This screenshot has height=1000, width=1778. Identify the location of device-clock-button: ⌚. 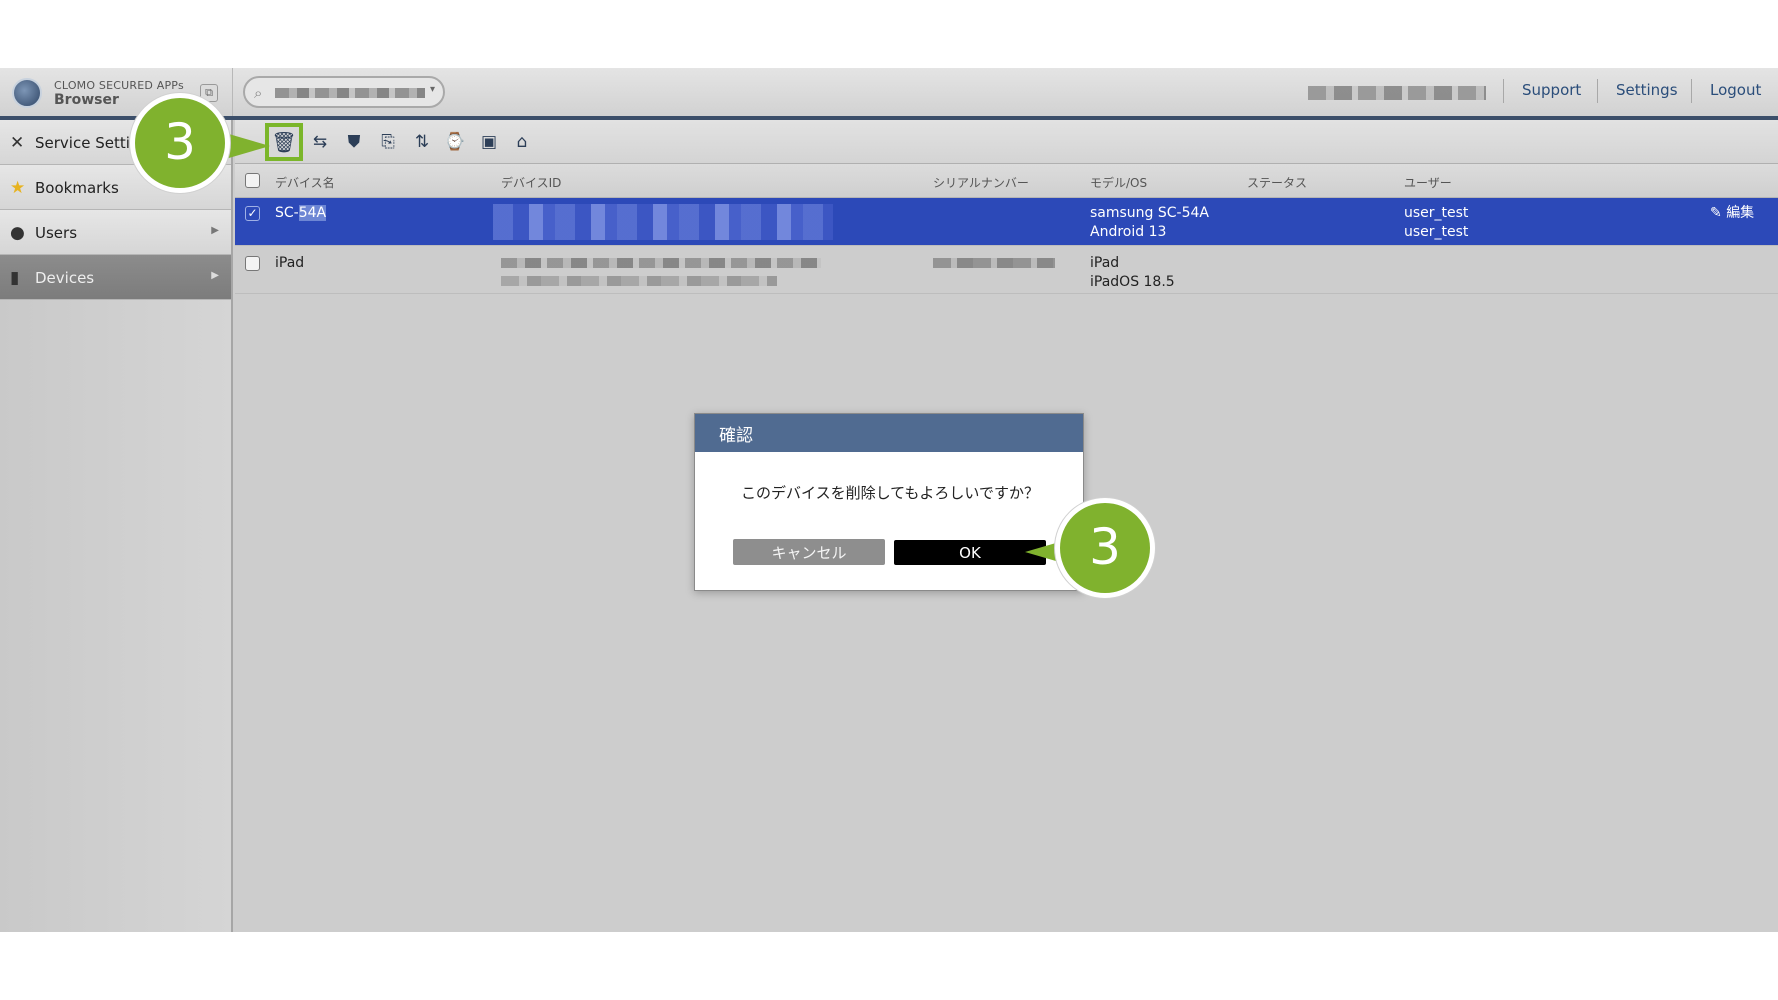
(455, 142).